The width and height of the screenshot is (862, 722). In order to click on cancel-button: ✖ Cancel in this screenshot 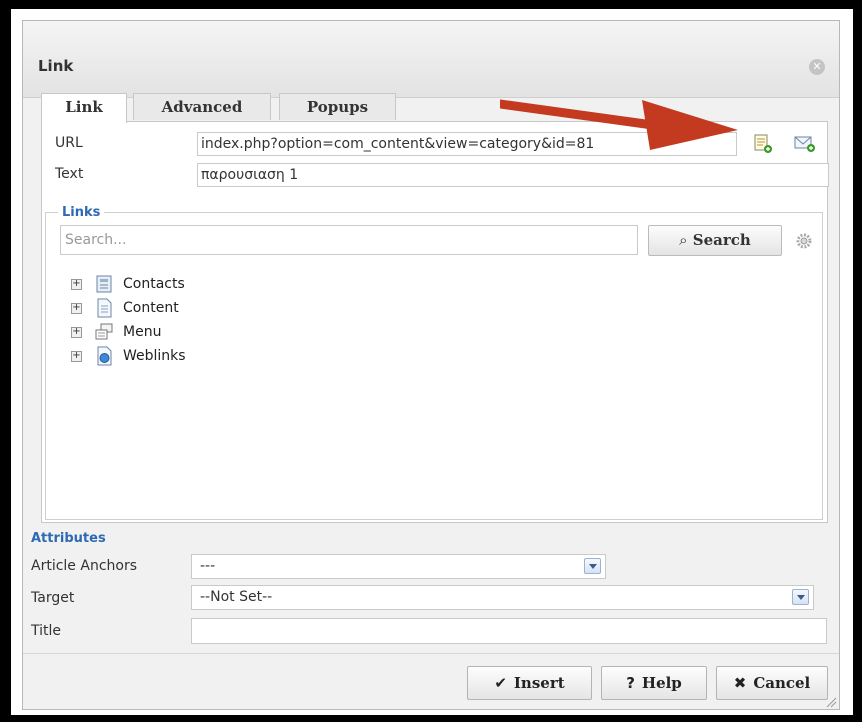, I will do `click(772, 683)`.